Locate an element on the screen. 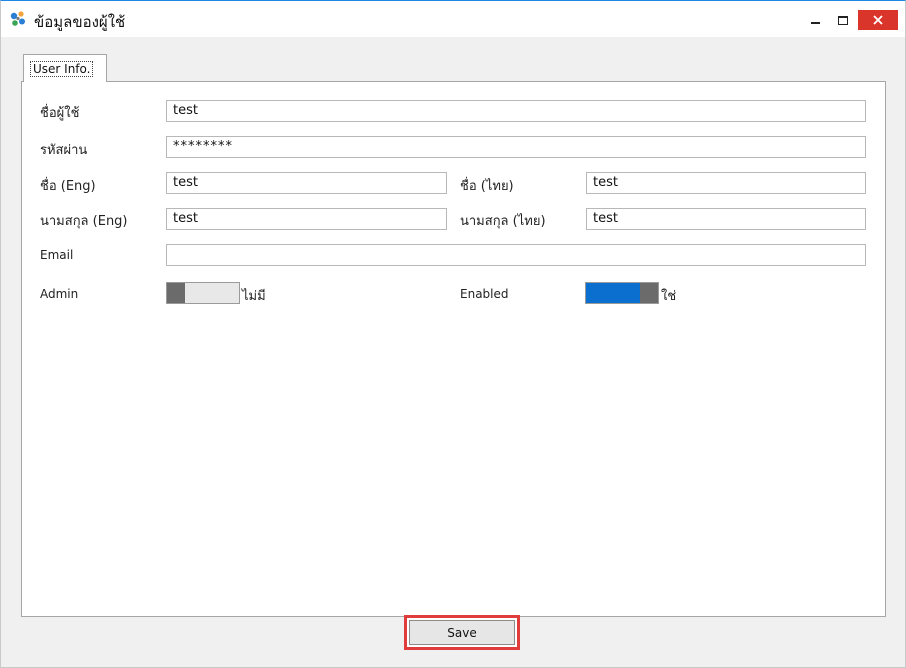  enabled-toggle is located at coordinates (622, 293).